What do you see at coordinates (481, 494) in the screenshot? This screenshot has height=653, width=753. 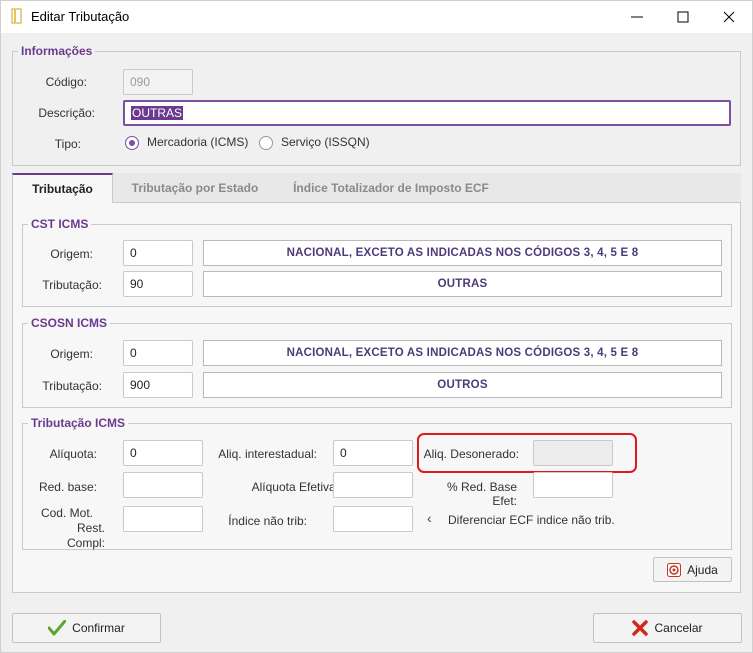 I see `pct-red-base-efet-label: % Red. Base Efet:` at bounding box center [481, 494].